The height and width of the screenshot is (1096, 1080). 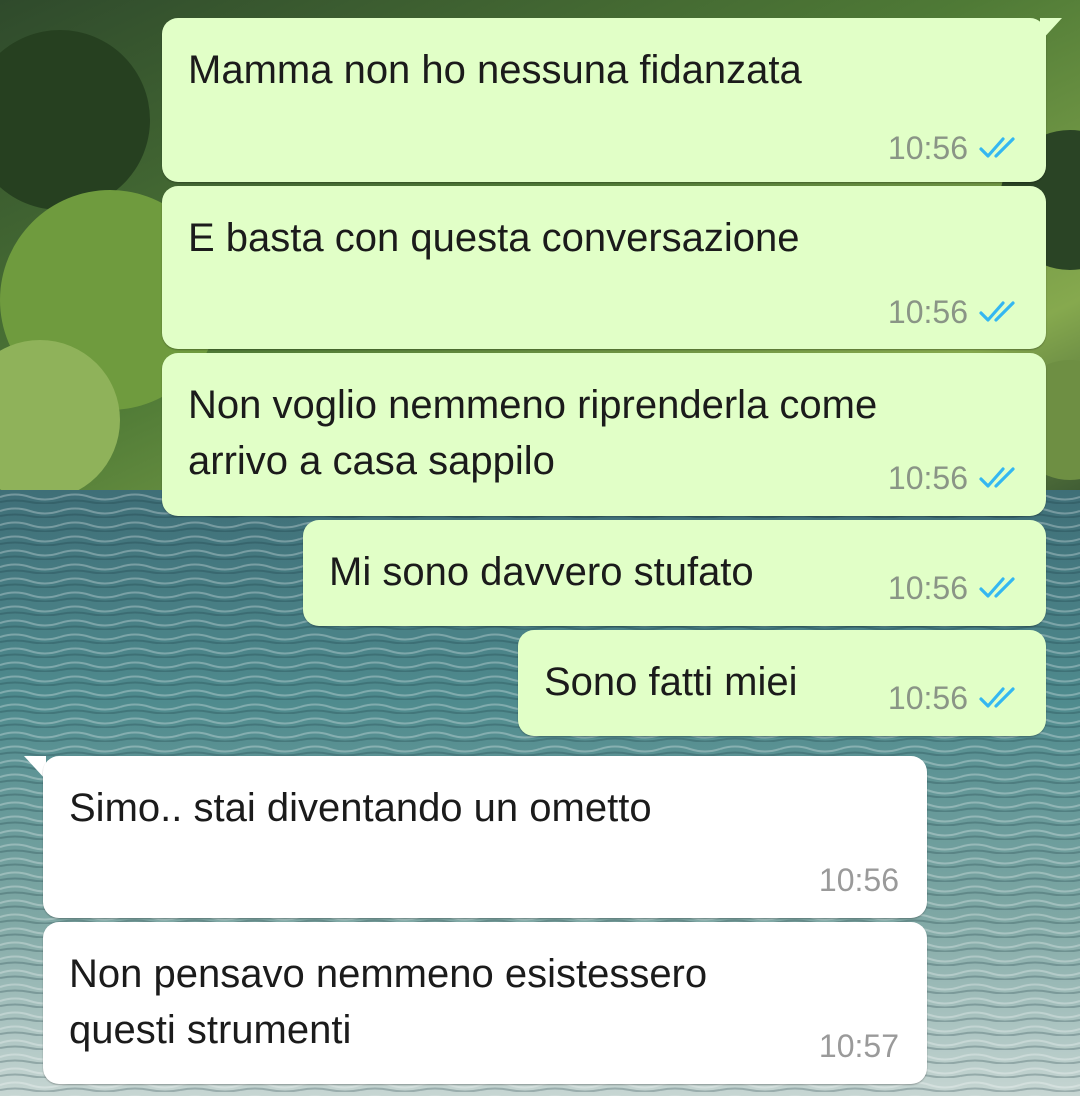 What do you see at coordinates (541, 572) in the screenshot?
I see `message-text: Mi sono davvero stufato` at bounding box center [541, 572].